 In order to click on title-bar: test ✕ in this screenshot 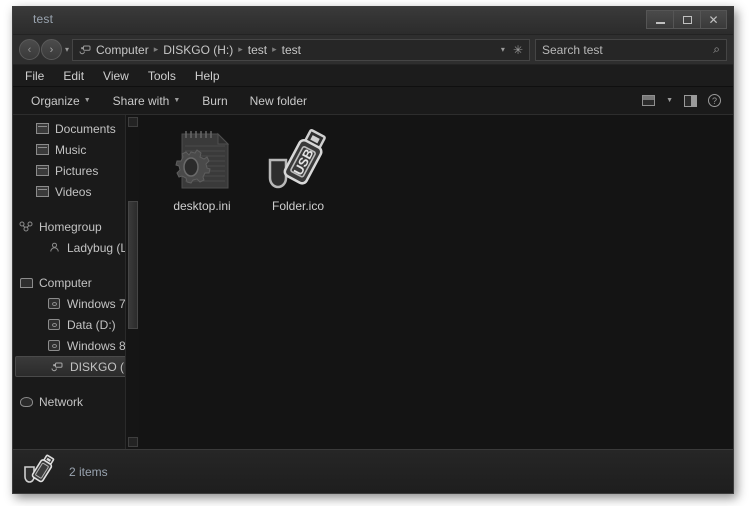, I will do `click(373, 21)`.